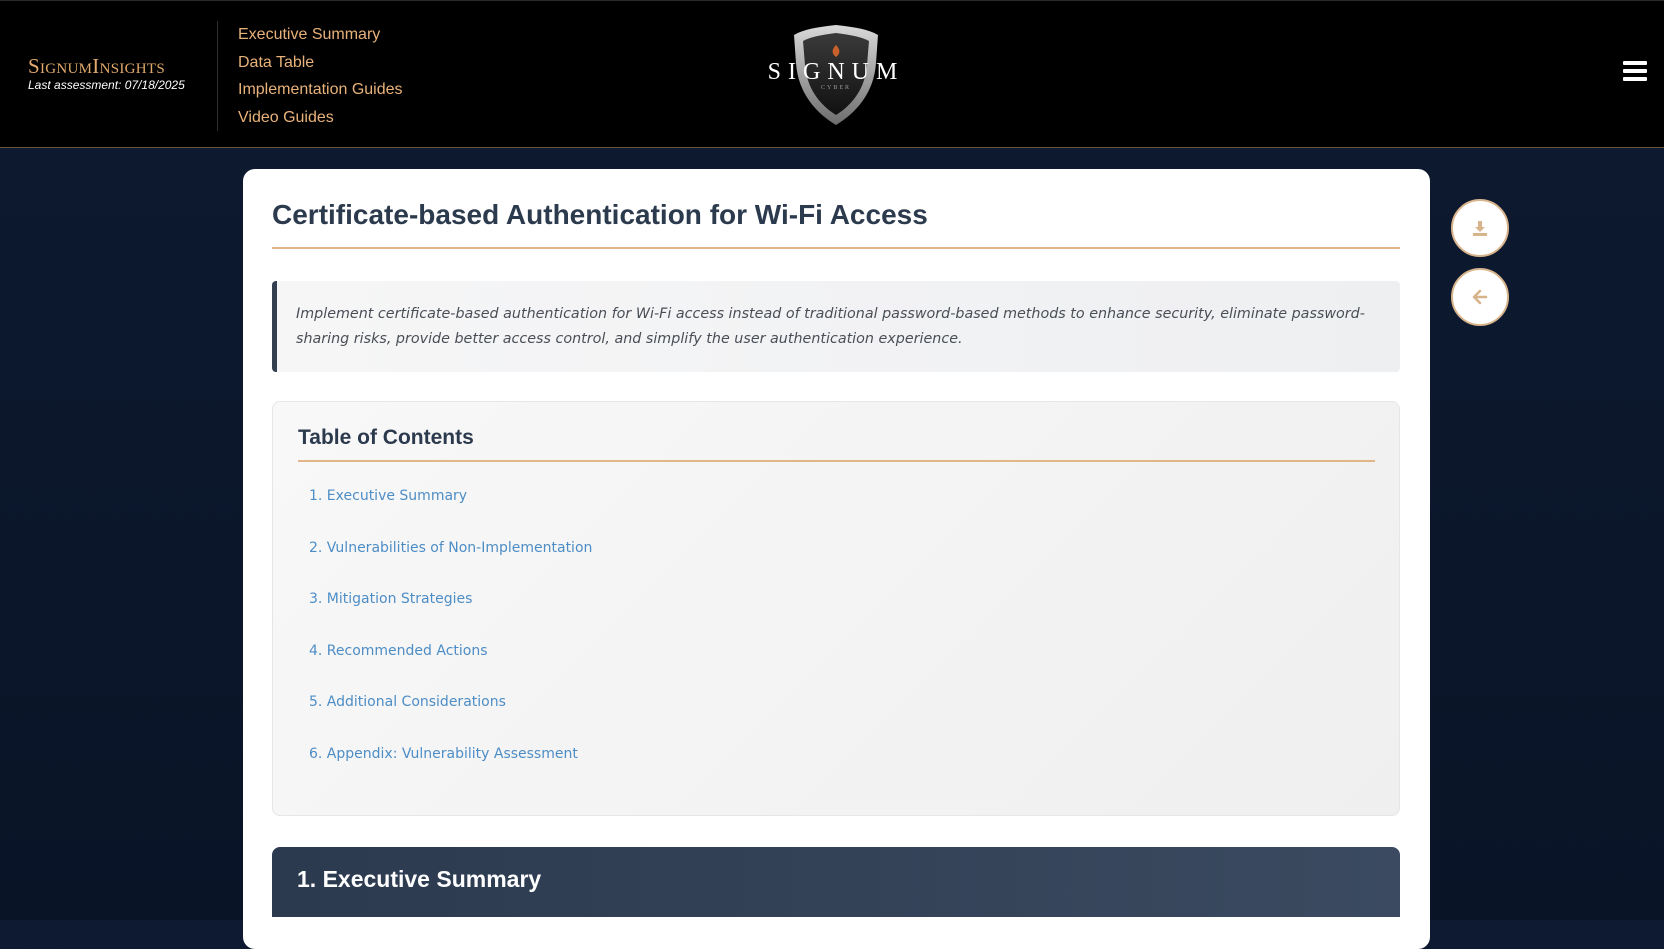 This screenshot has width=1664, height=949. I want to click on download-icon, so click(1480, 228).